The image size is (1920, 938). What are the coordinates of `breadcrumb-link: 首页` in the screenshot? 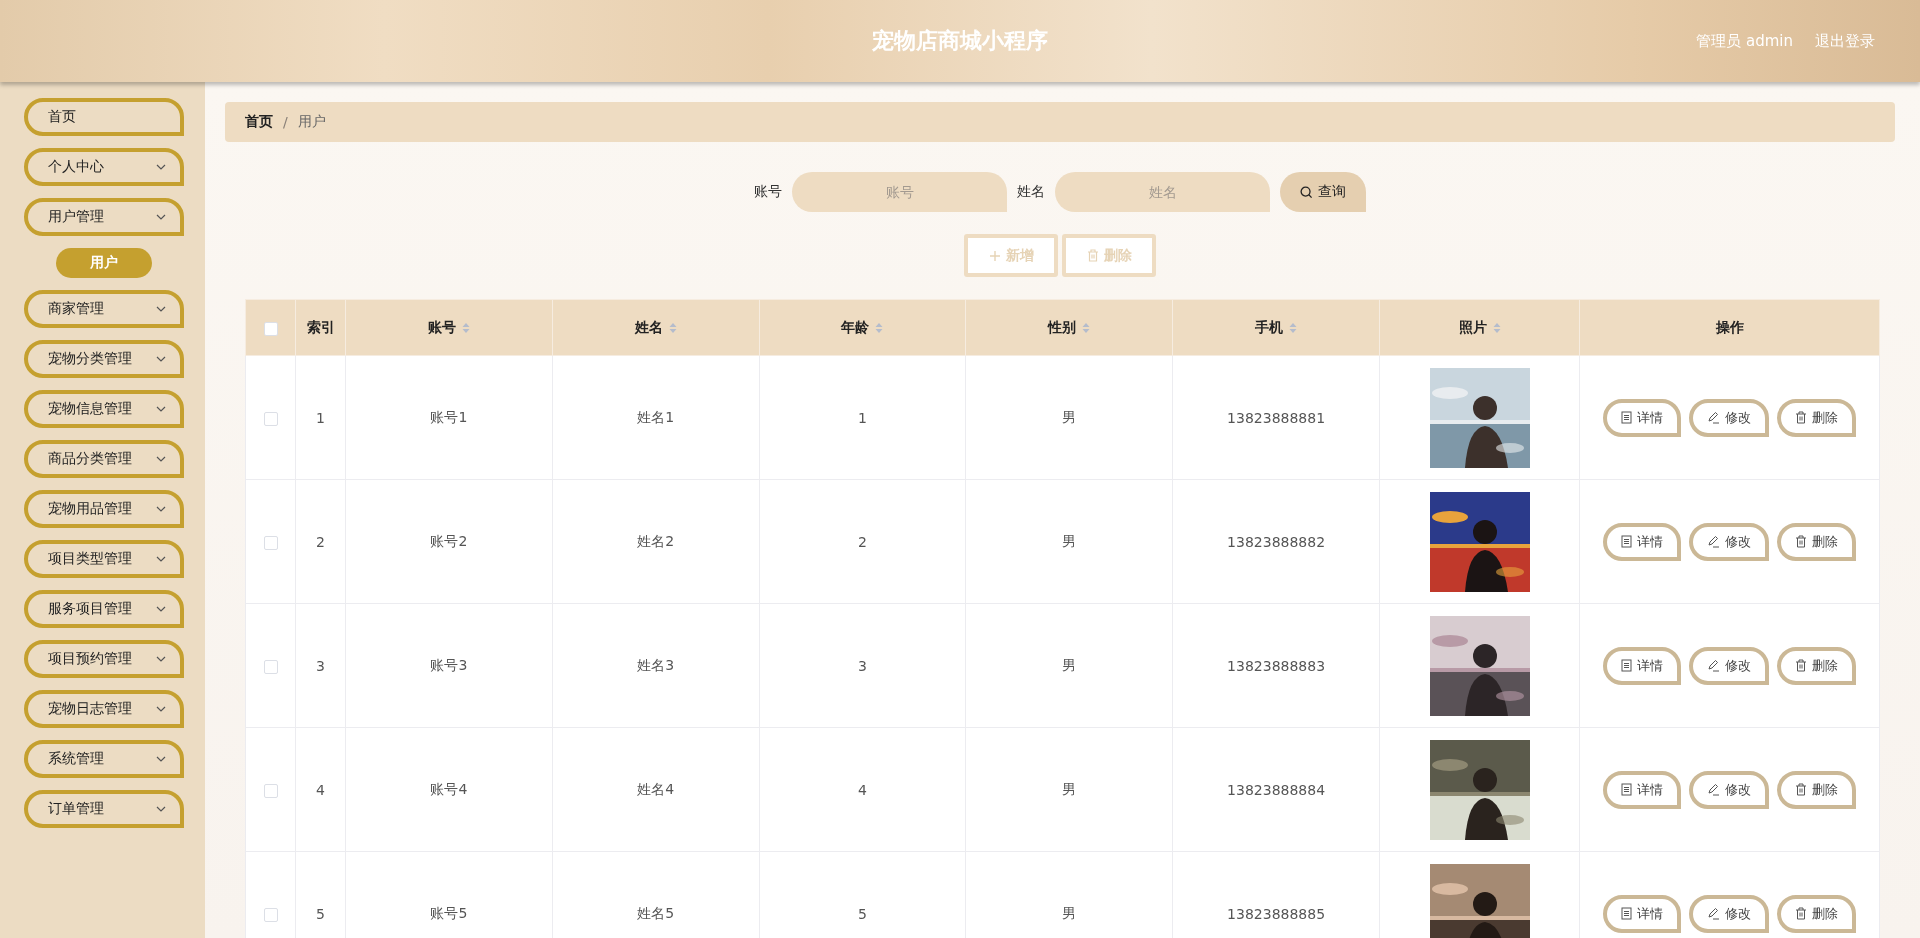 It's located at (259, 122).